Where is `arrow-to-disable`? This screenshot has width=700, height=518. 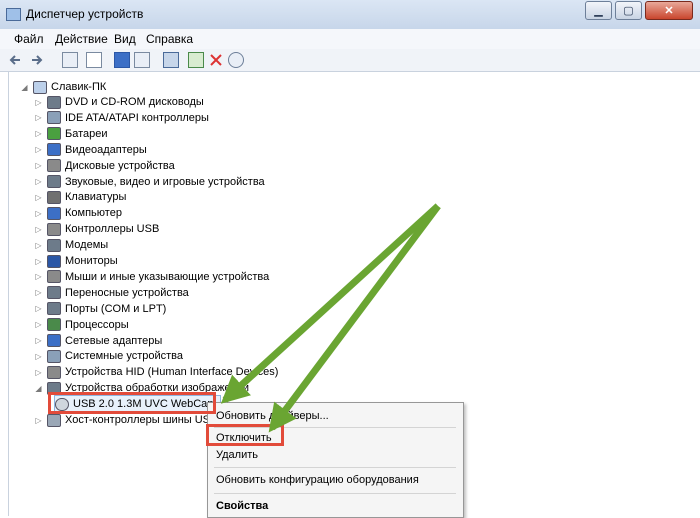
arrow-to-disable is located at coordinates (354, 318).